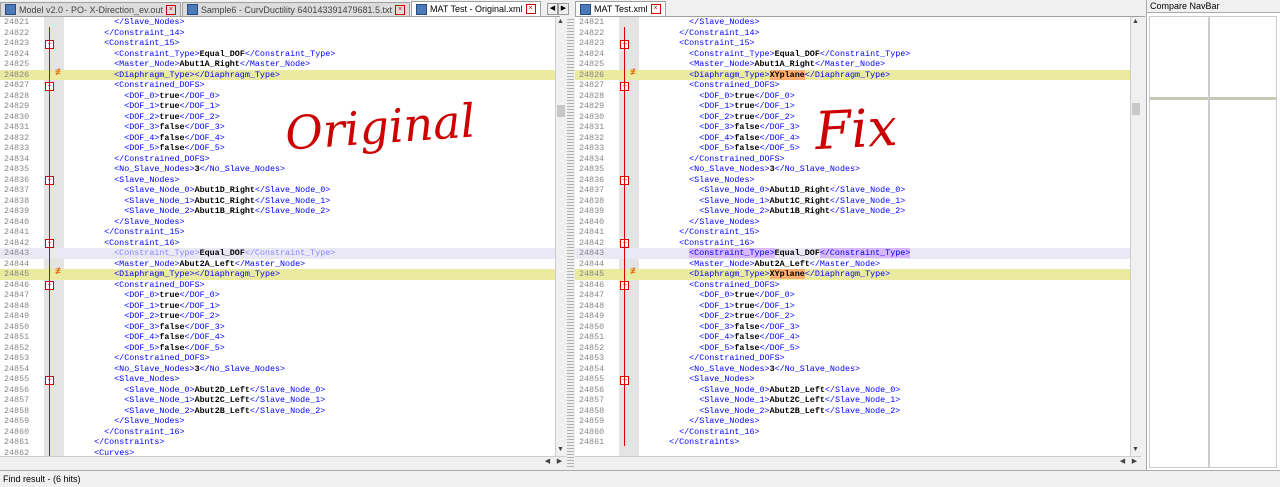 This screenshot has height=487, width=1280. What do you see at coordinates (476, 8) in the screenshot?
I see `tab-file: MAT Test - Original.xml ×` at bounding box center [476, 8].